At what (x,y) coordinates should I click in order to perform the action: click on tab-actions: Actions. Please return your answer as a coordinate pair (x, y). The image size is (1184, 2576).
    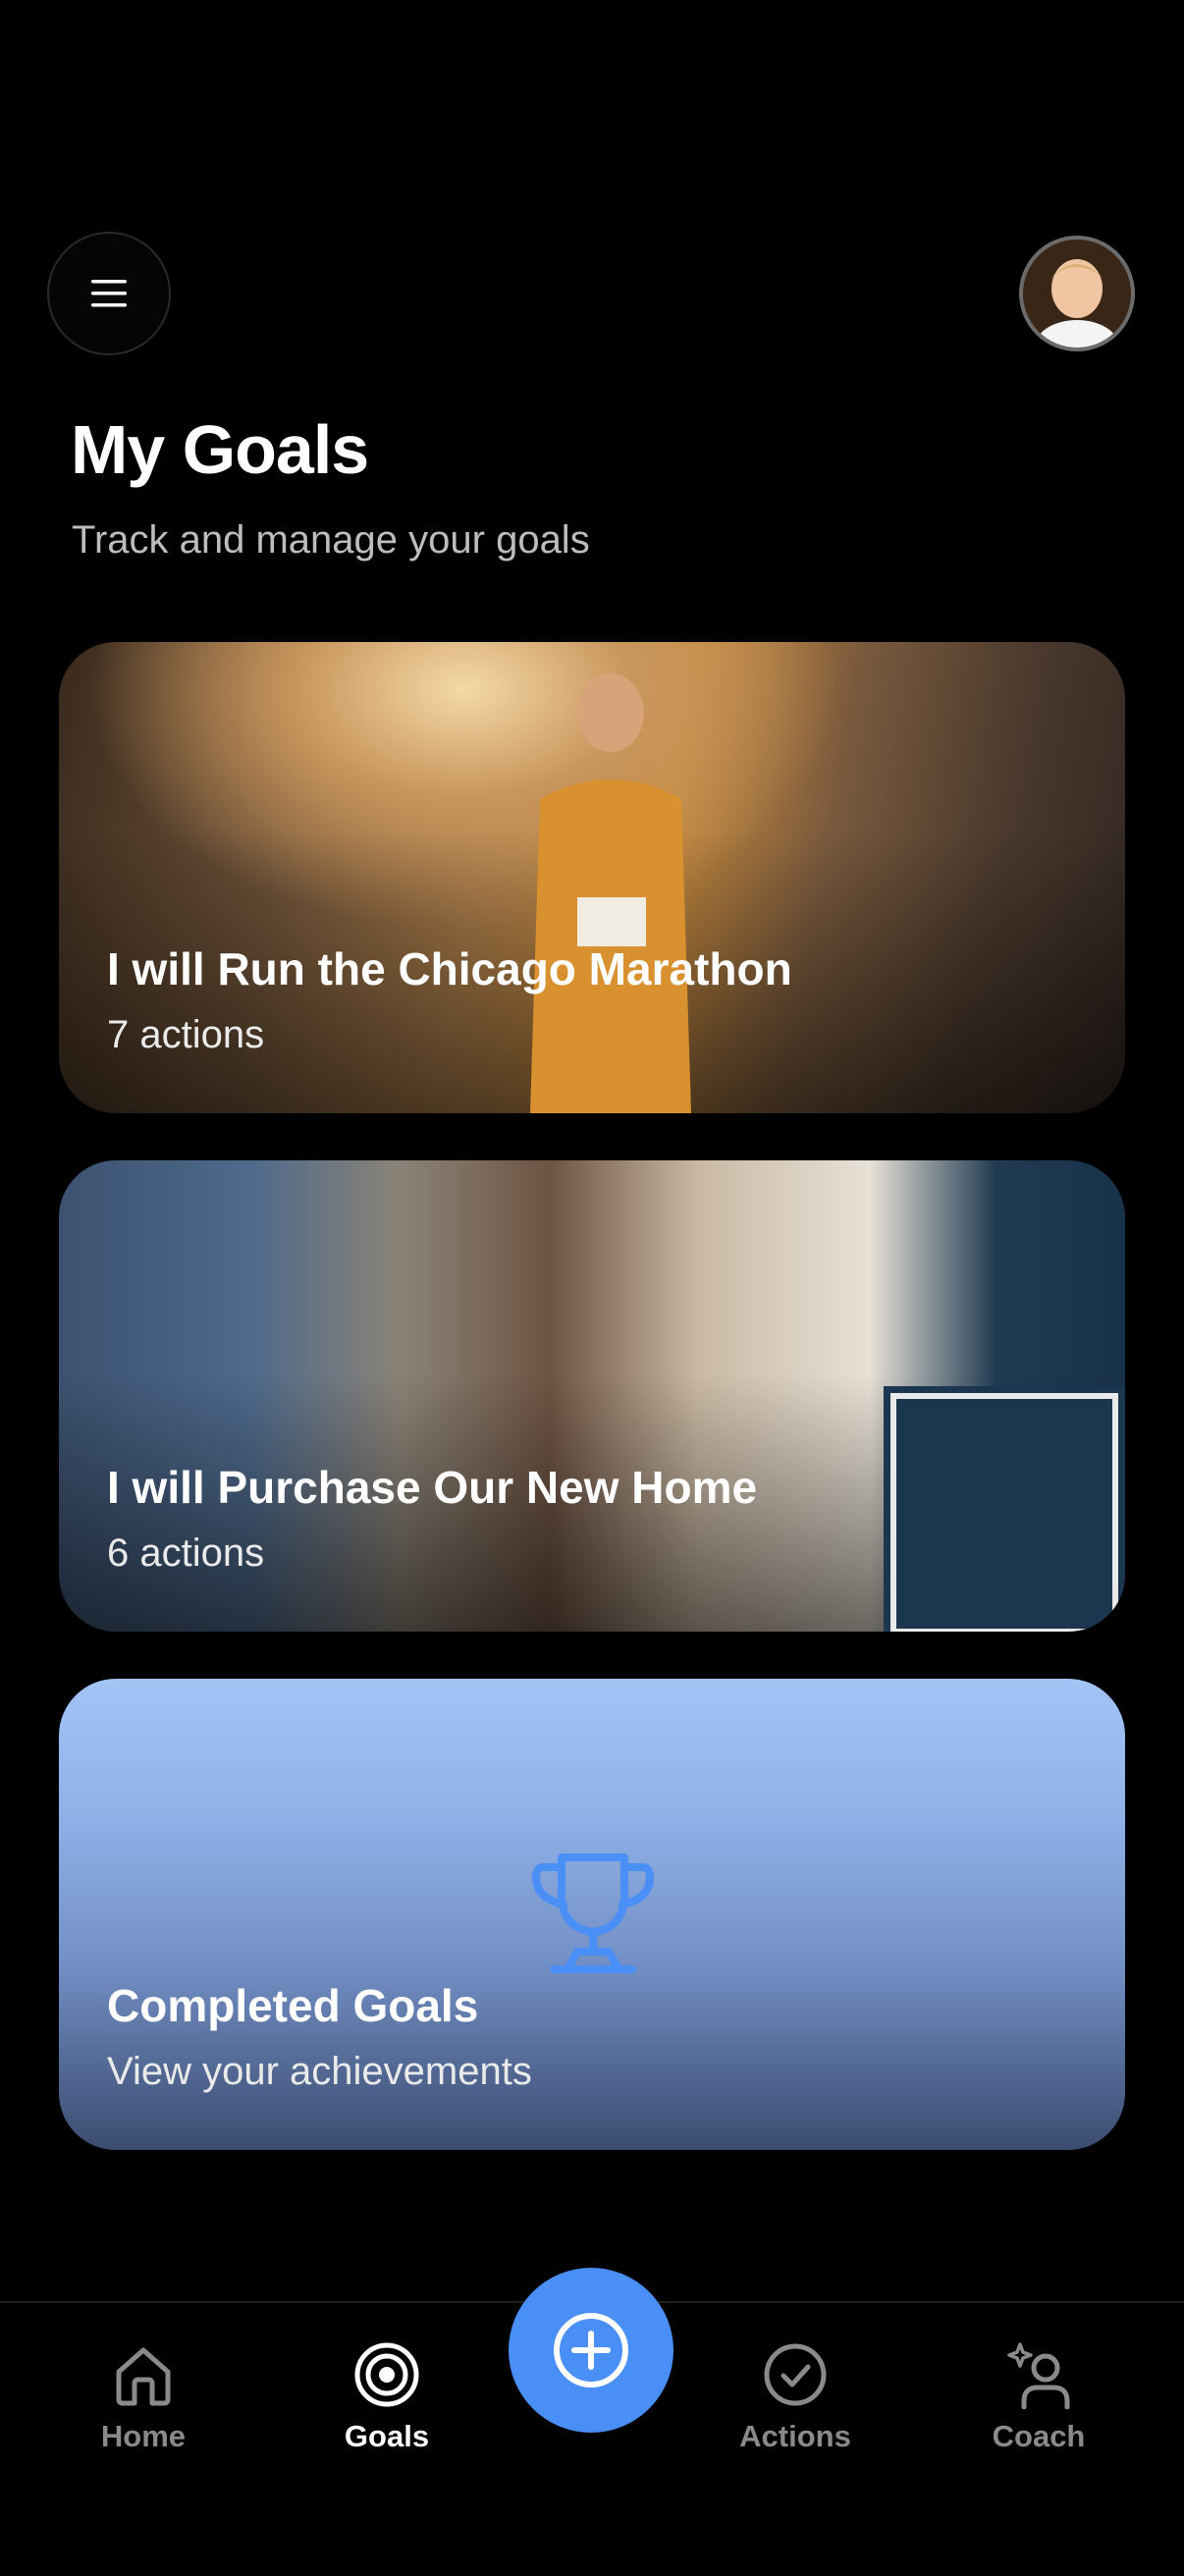
    Looking at the image, I should click on (795, 2397).